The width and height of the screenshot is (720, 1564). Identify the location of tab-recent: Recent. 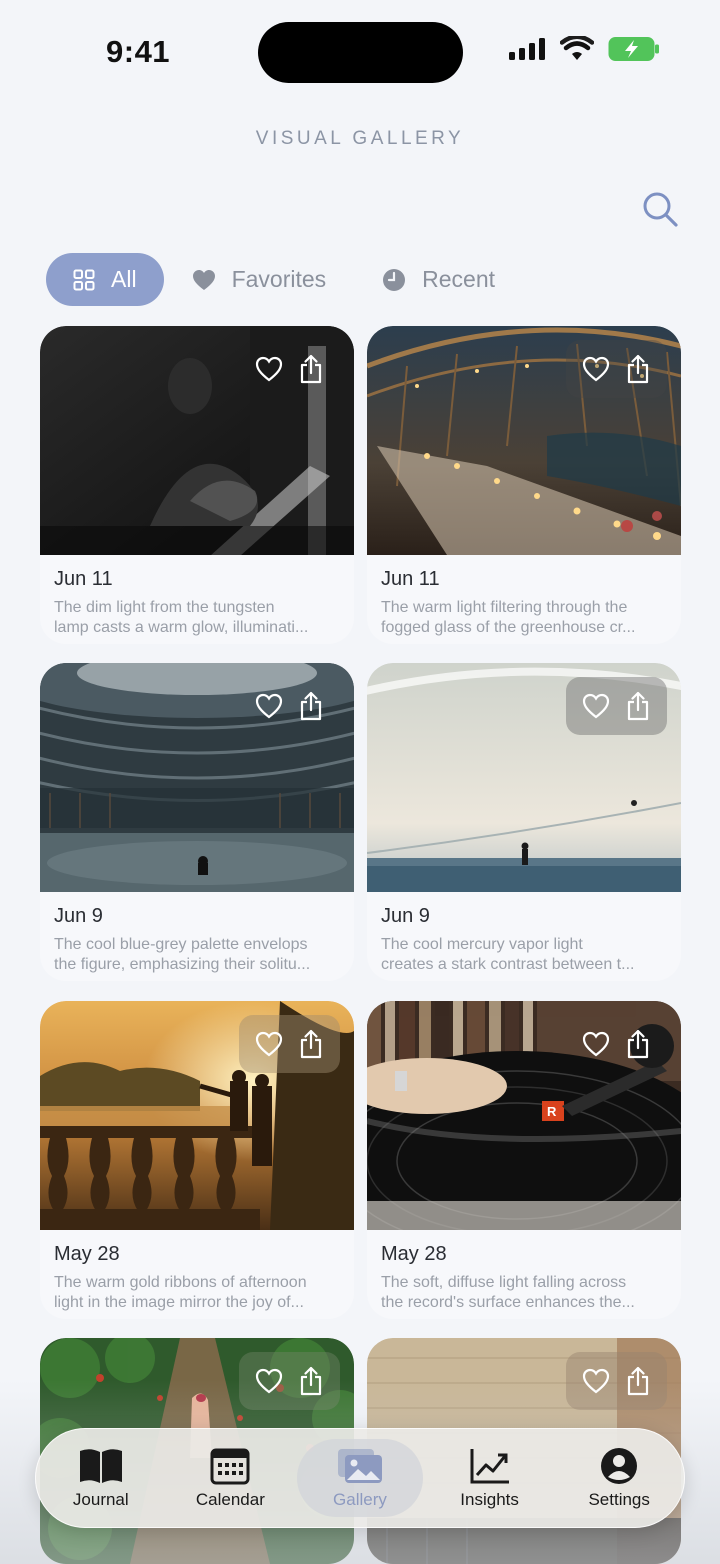
(438, 279).